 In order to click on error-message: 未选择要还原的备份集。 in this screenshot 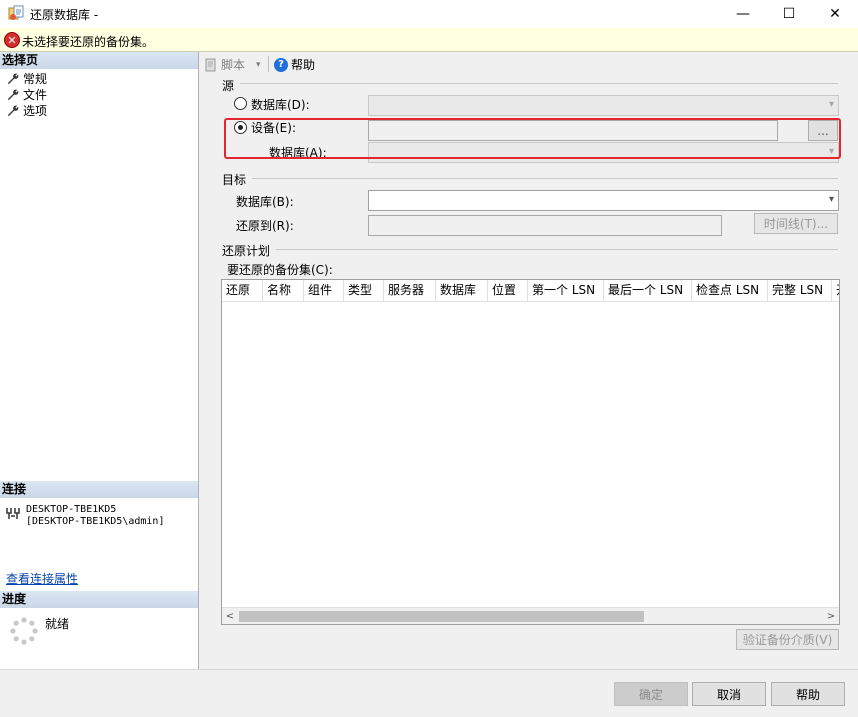, I will do `click(88, 42)`.